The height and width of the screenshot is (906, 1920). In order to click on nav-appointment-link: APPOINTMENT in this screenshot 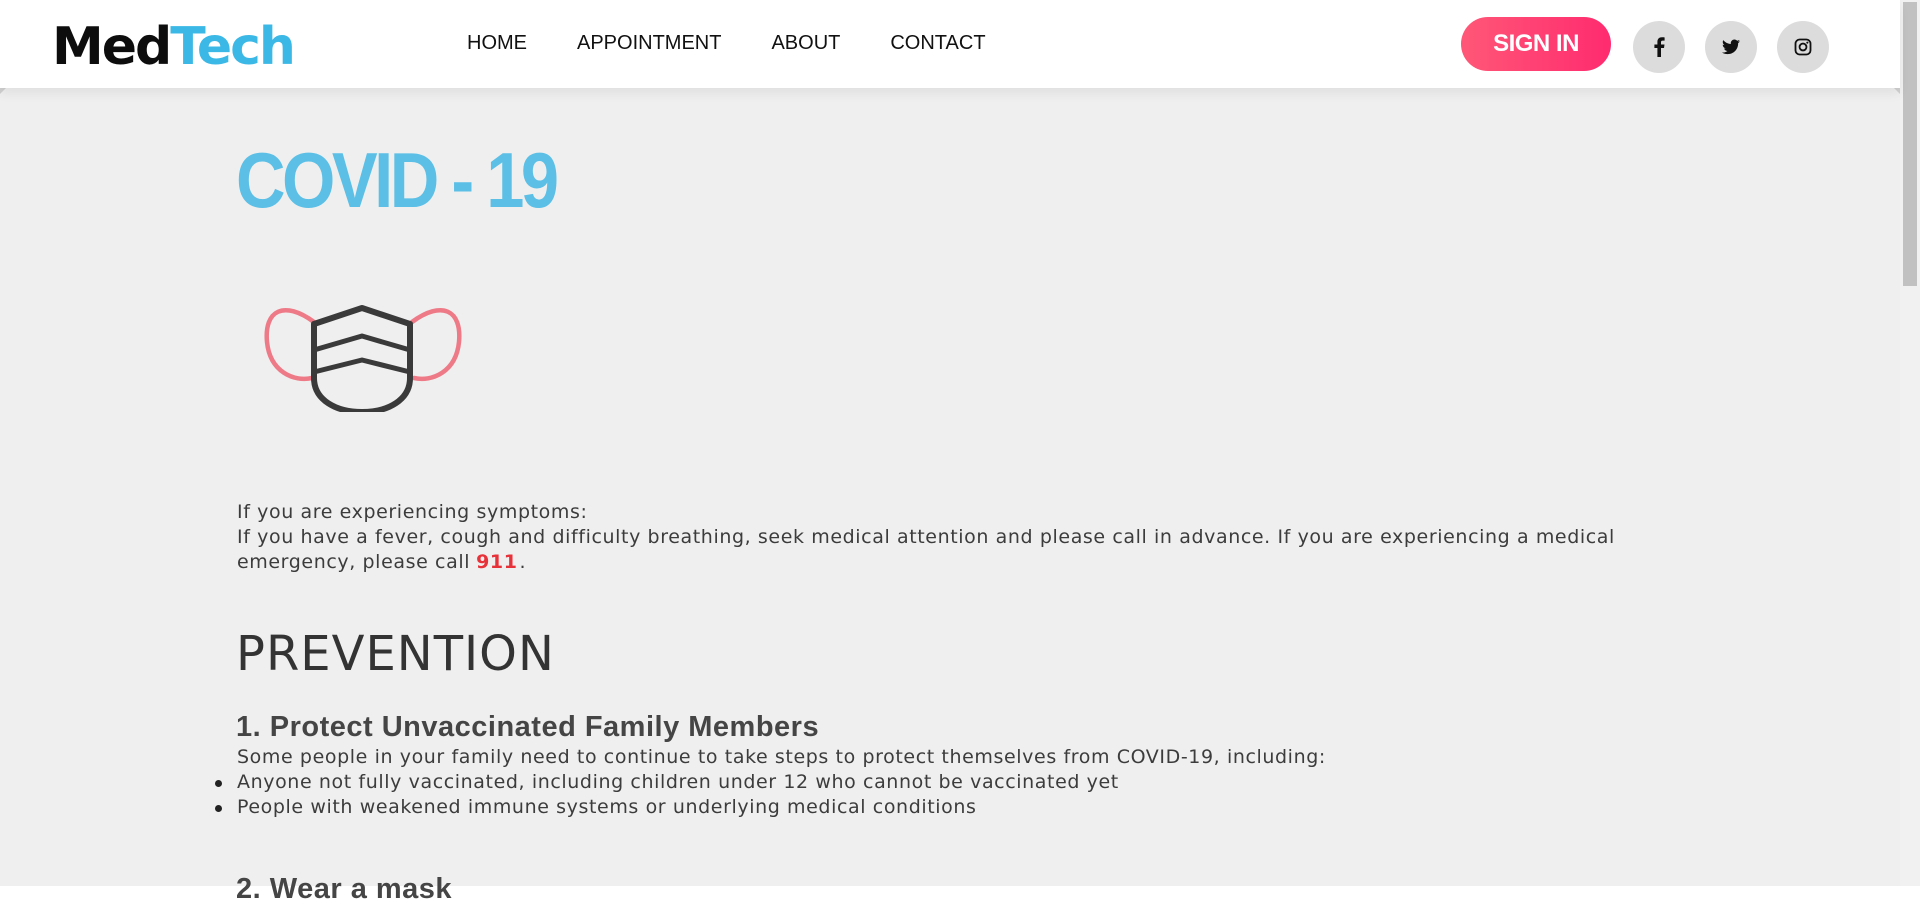, I will do `click(649, 43)`.